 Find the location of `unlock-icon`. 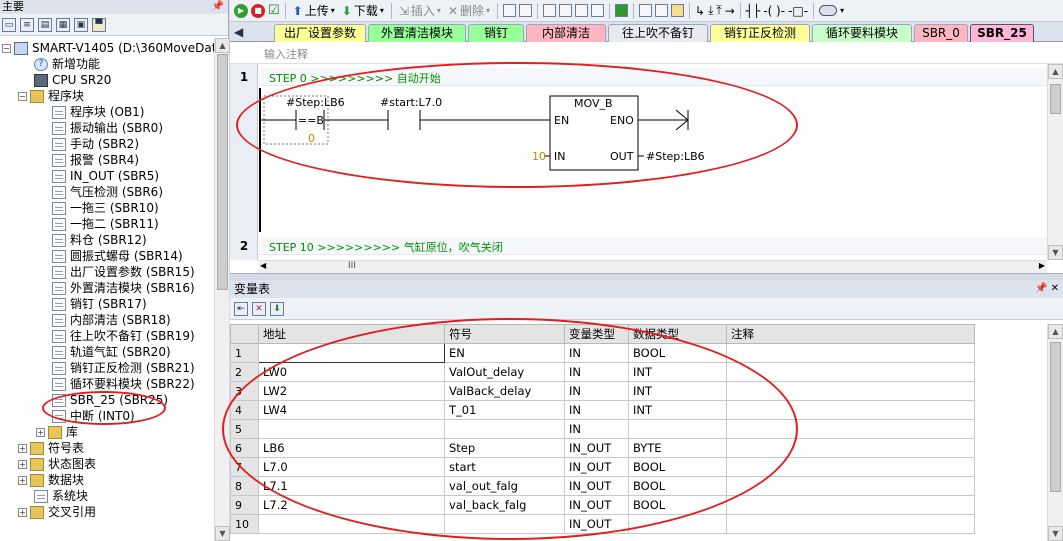

unlock-icon is located at coordinates (678, 10).